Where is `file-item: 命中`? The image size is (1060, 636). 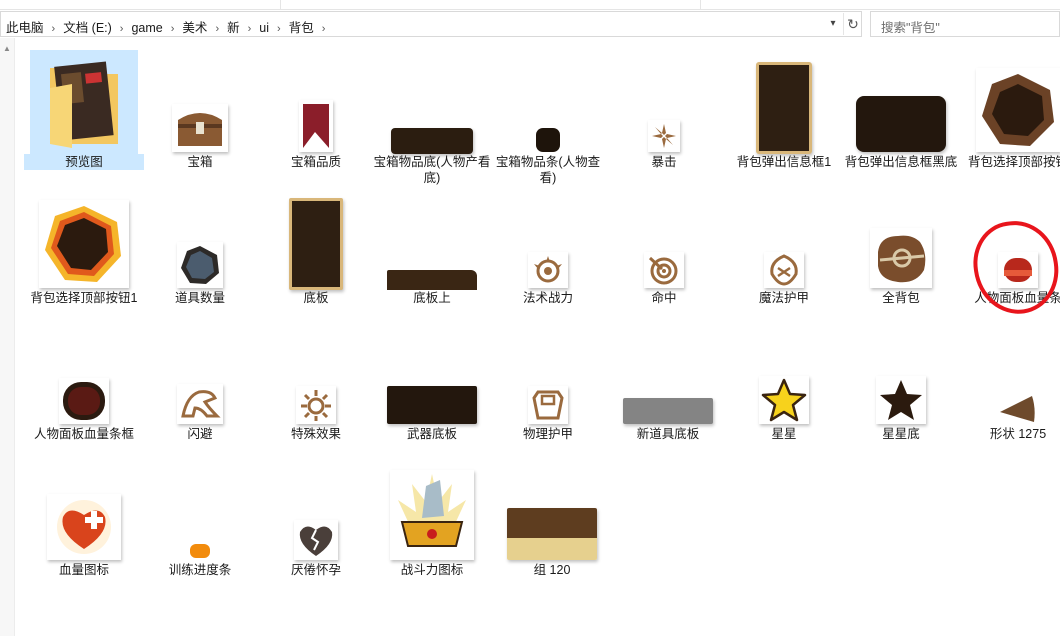
file-item: 命中 is located at coordinates (664, 251).